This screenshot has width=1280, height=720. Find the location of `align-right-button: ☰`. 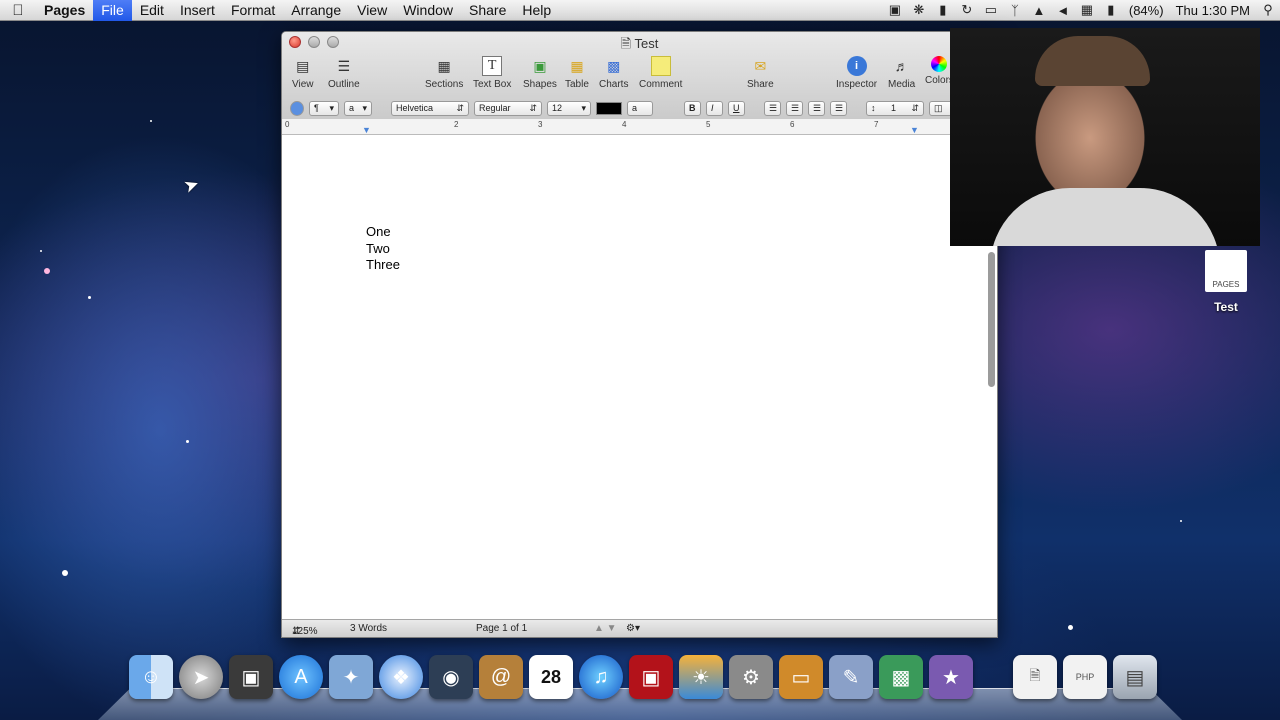

align-right-button: ☰ is located at coordinates (816, 108).